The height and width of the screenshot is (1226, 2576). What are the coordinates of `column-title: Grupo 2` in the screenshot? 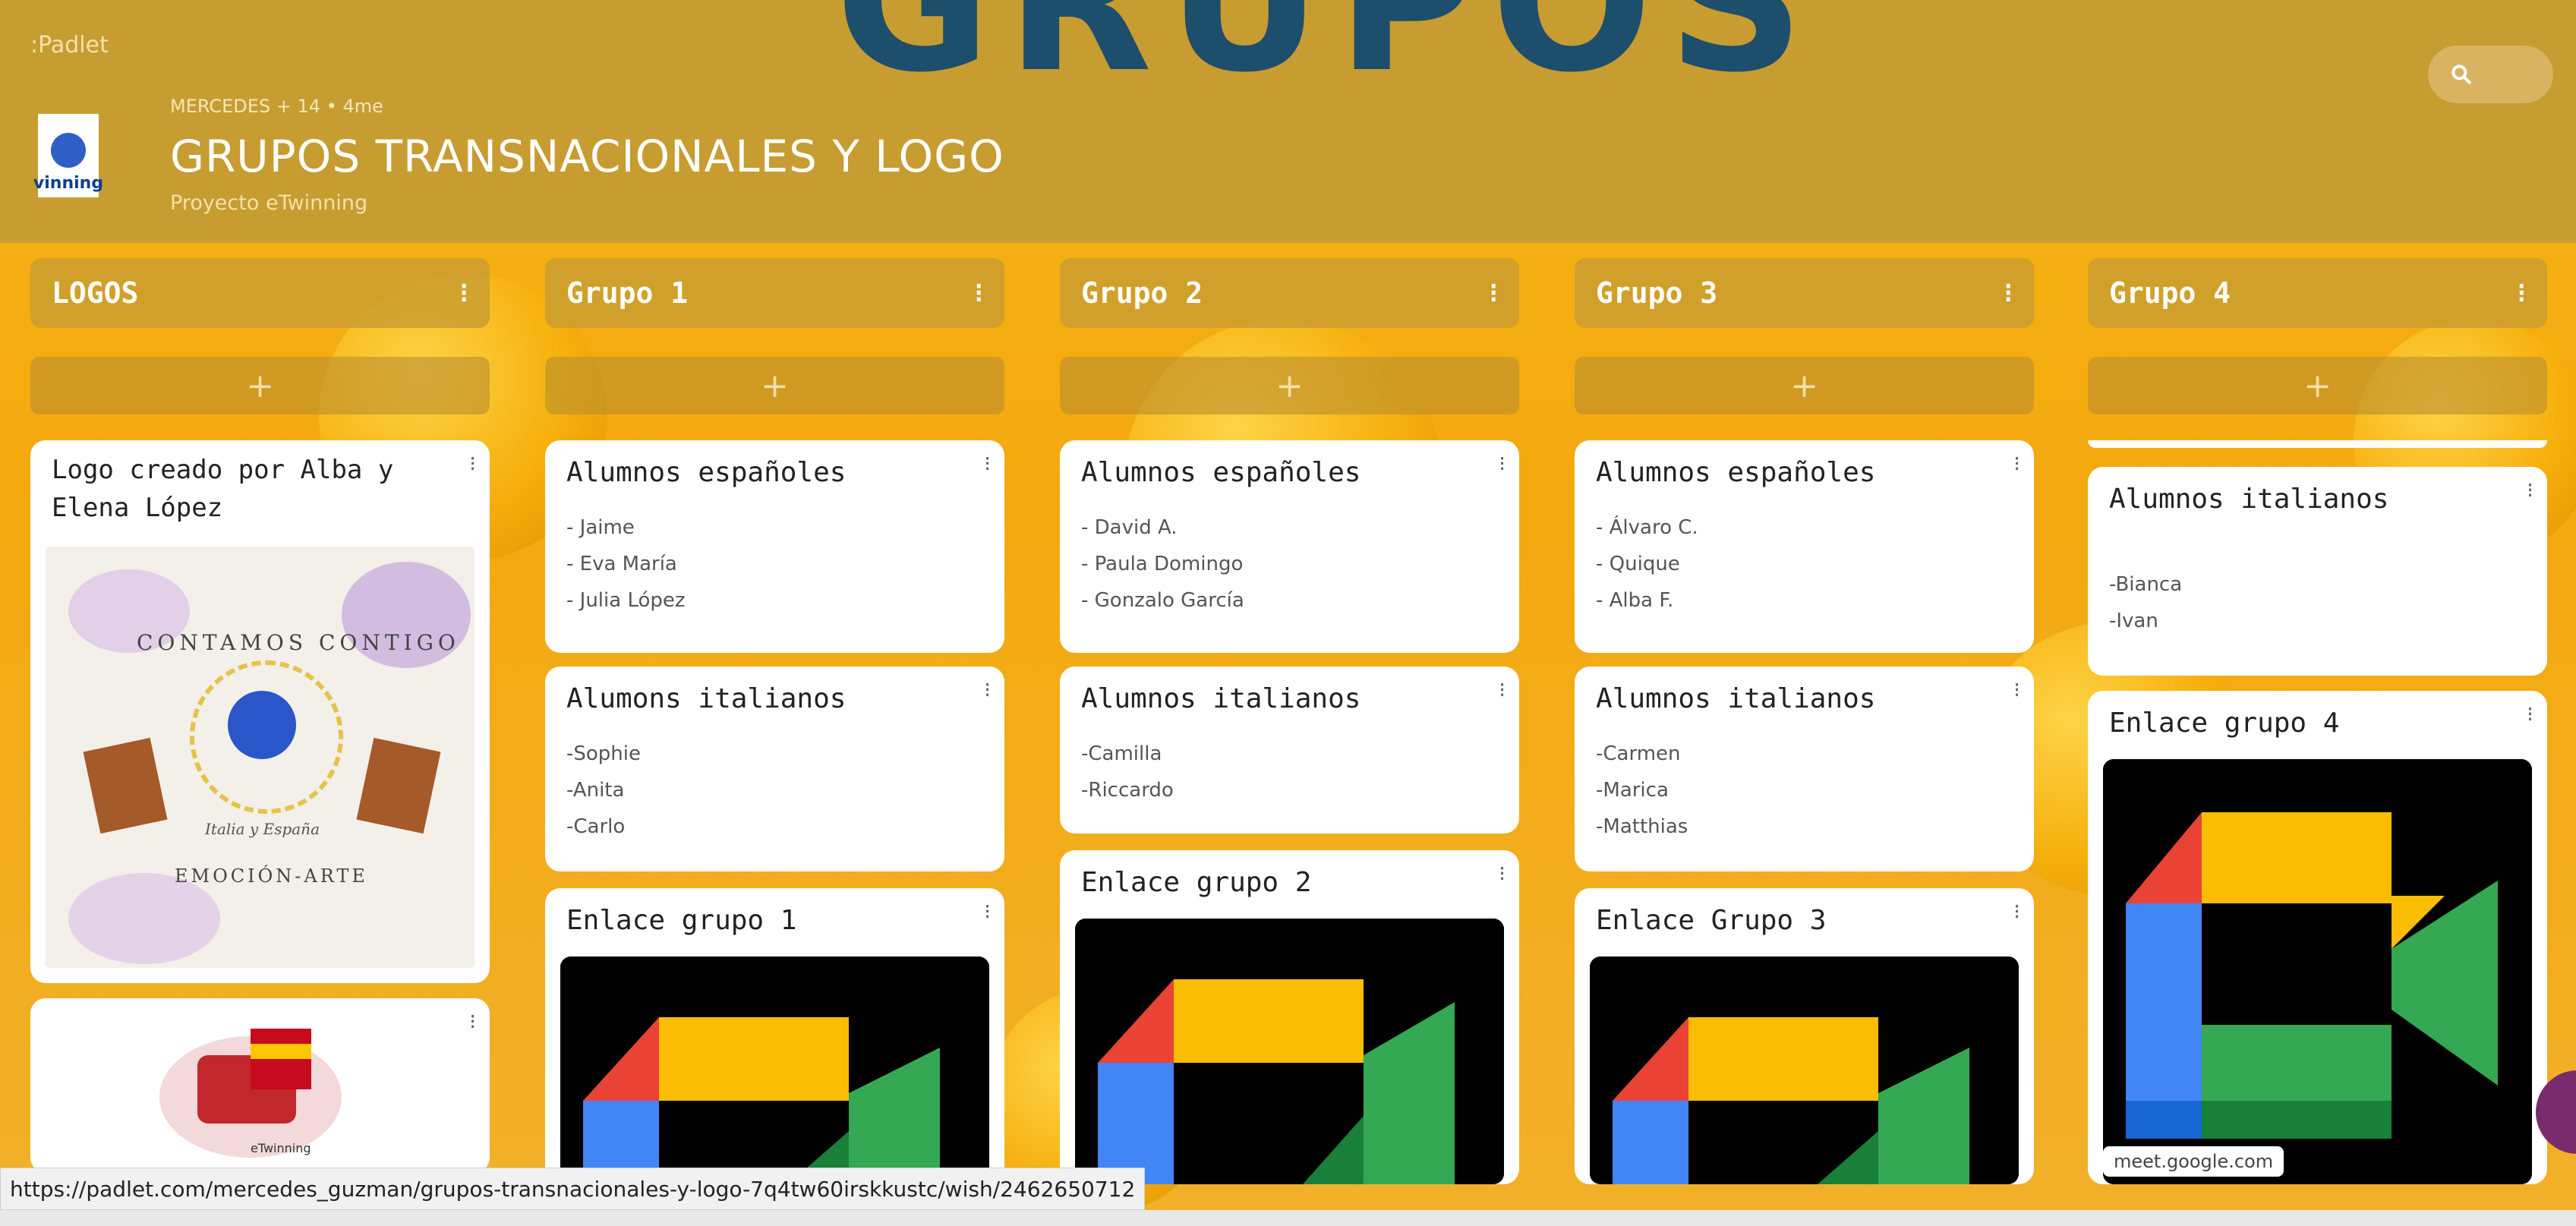 It's located at (1142, 293).